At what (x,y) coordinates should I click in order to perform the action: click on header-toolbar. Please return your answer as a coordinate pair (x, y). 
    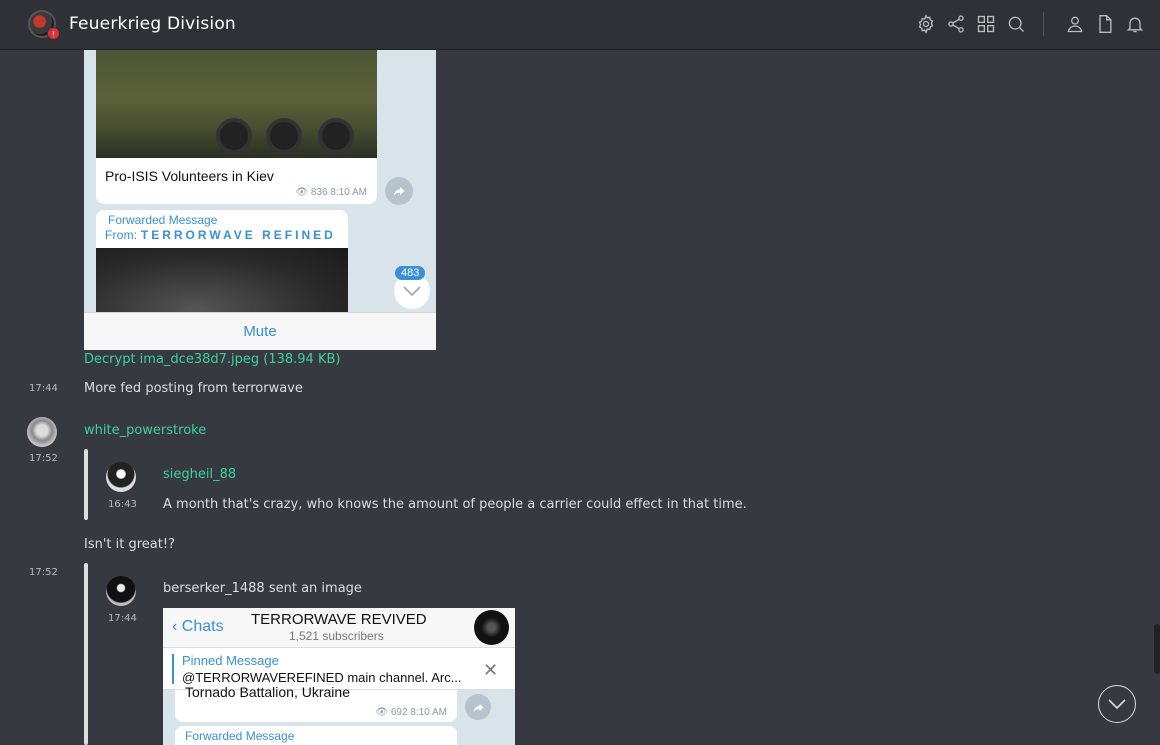
    Looking at the image, I should click on (1026, 24).